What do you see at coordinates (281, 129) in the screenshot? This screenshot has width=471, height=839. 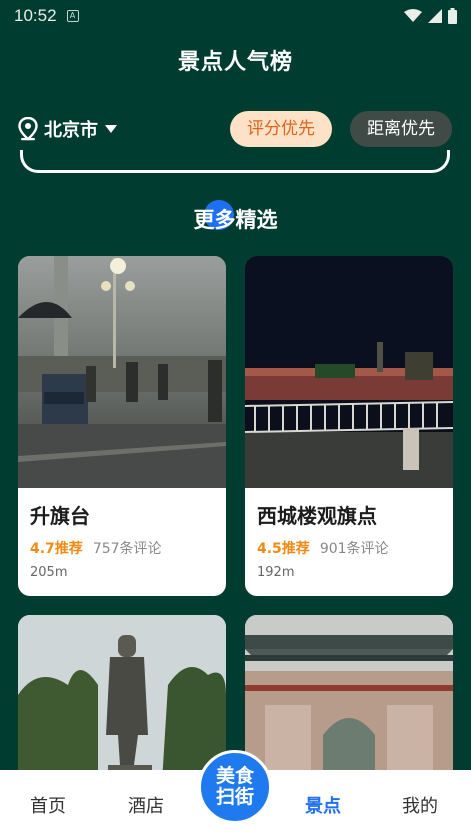 I see `sort-by-rating-button: 评分优先` at bounding box center [281, 129].